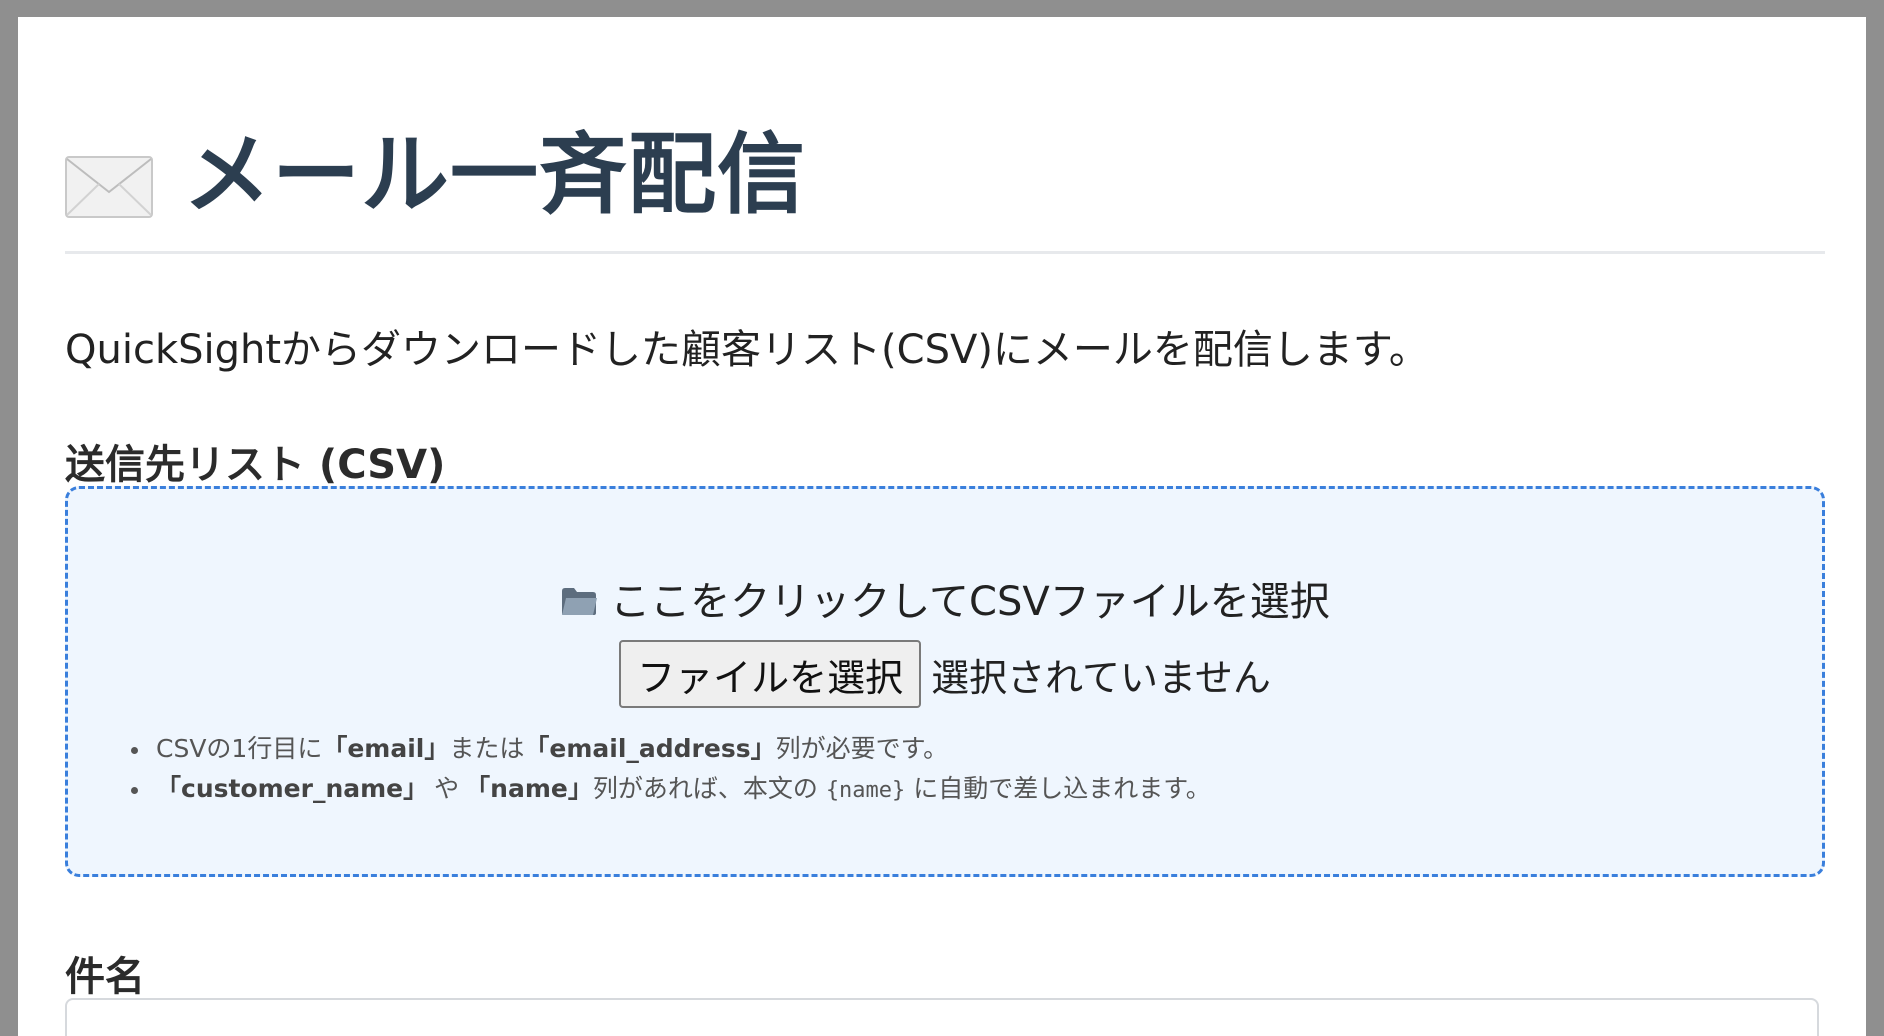  Describe the element at coordinates (770, 674) in the screenshot. I see `choose-file-button: ファイルを選択` at that location.